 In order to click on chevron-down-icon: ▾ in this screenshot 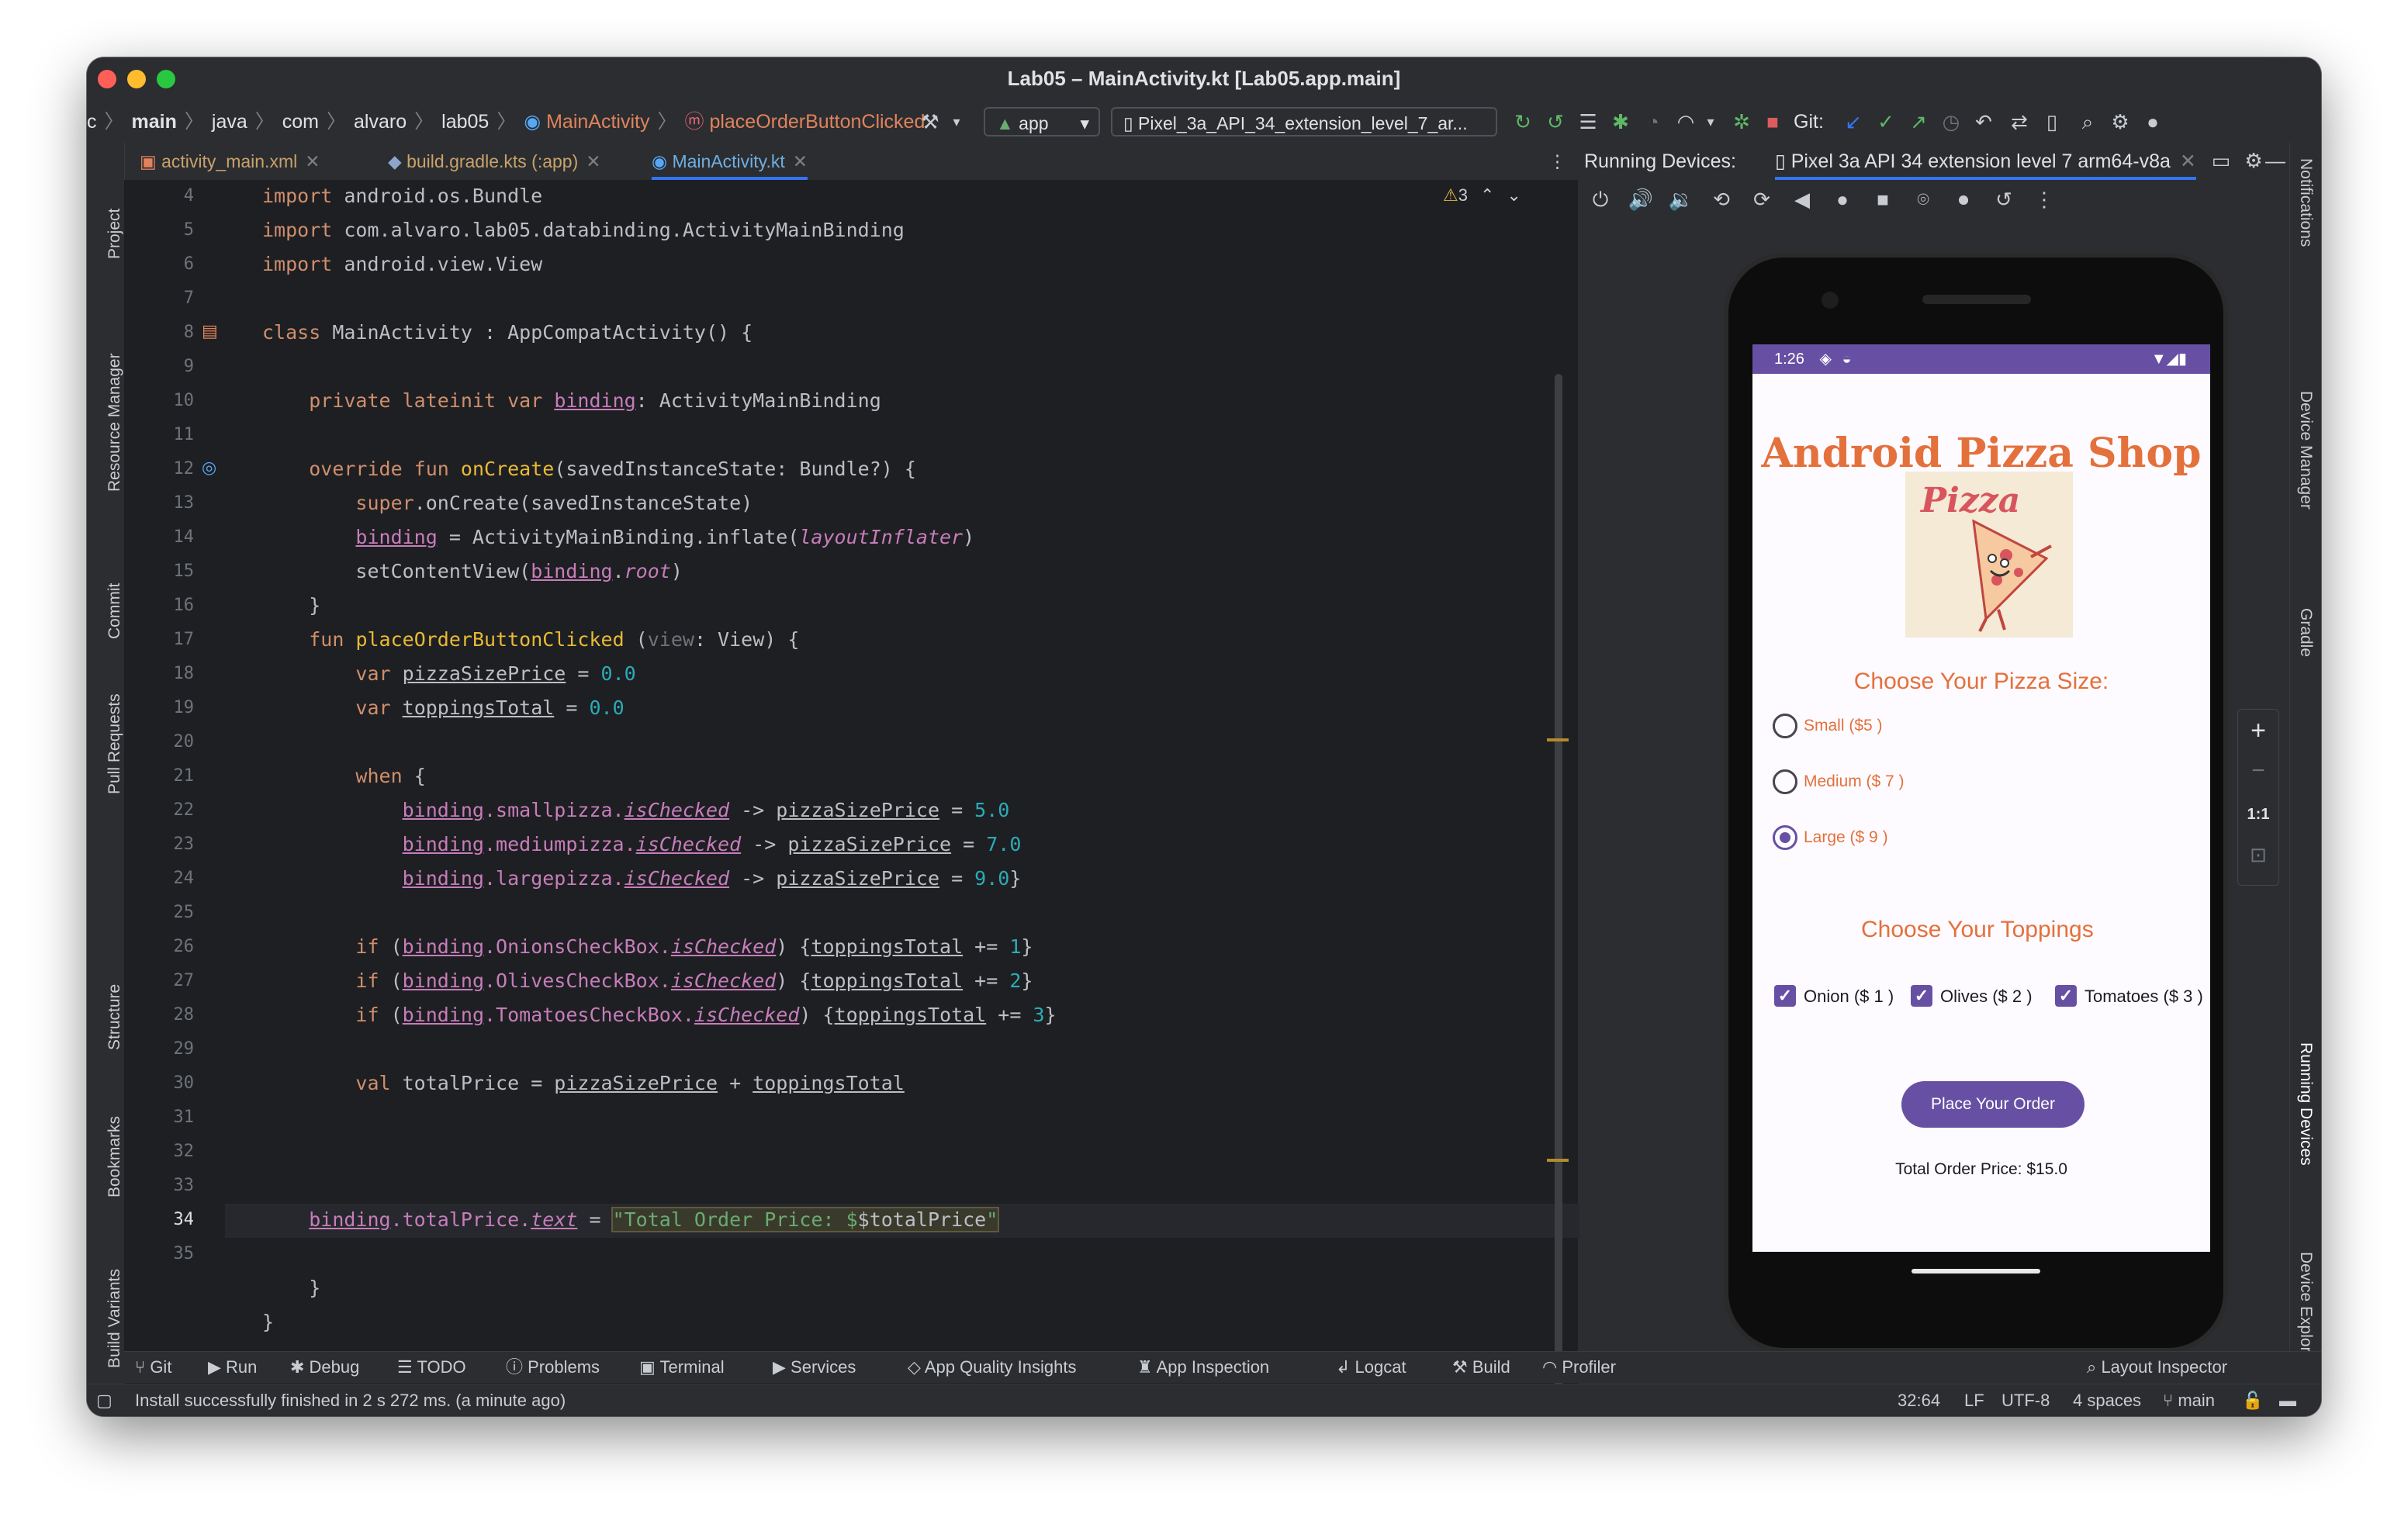, I will do `click(956, 122)`.